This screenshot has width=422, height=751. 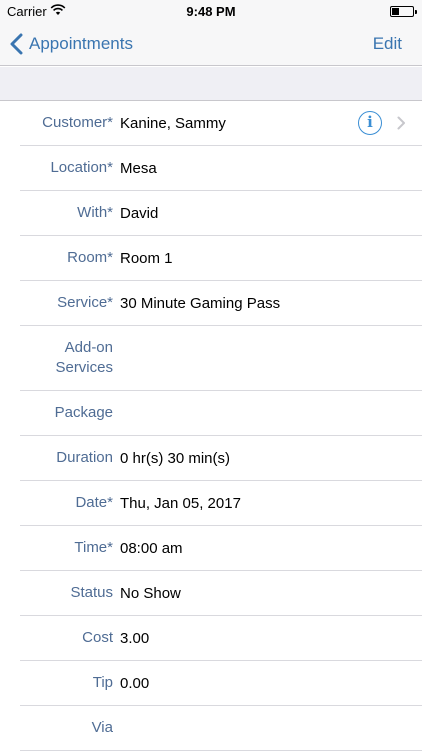 I want to click on row-cost: Cost 3.00, so click(x=221, y=638).